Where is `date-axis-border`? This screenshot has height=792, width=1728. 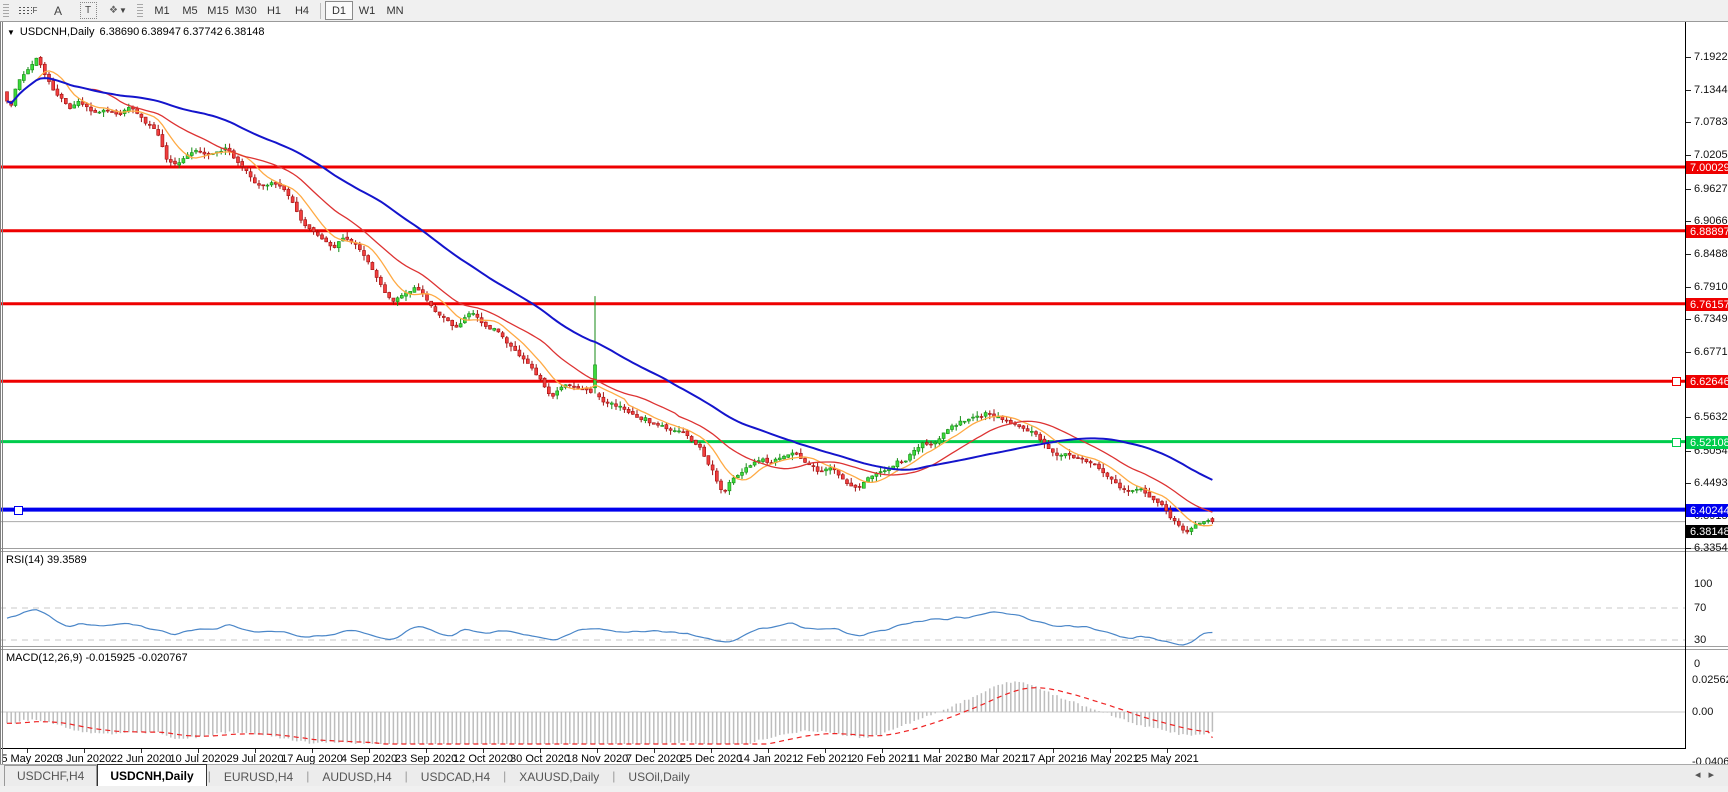 date-axis-border is located at coordinates (843, 748).